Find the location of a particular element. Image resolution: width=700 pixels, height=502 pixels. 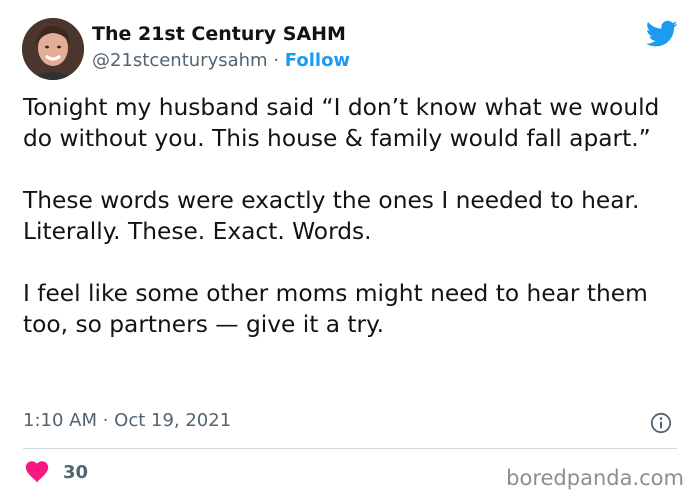

tweet-paragraph: Literally. These. Exact. Words. is located at coordinates (197, 231).